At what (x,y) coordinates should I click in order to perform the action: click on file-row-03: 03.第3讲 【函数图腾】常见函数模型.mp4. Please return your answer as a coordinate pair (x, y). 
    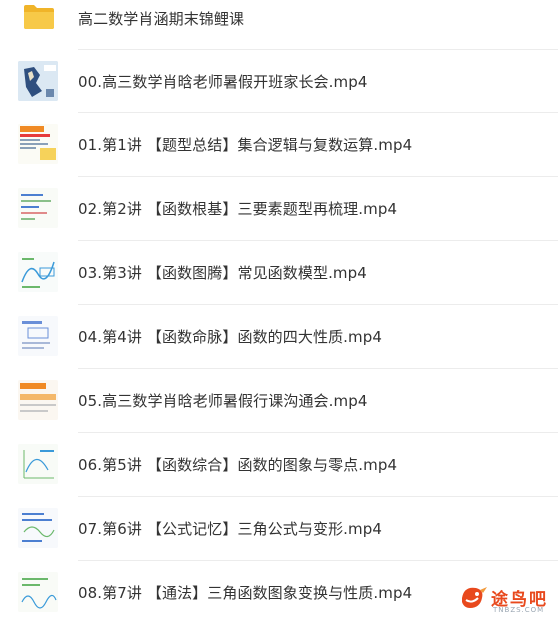
    Looking at the image, I should click on (279, 272).